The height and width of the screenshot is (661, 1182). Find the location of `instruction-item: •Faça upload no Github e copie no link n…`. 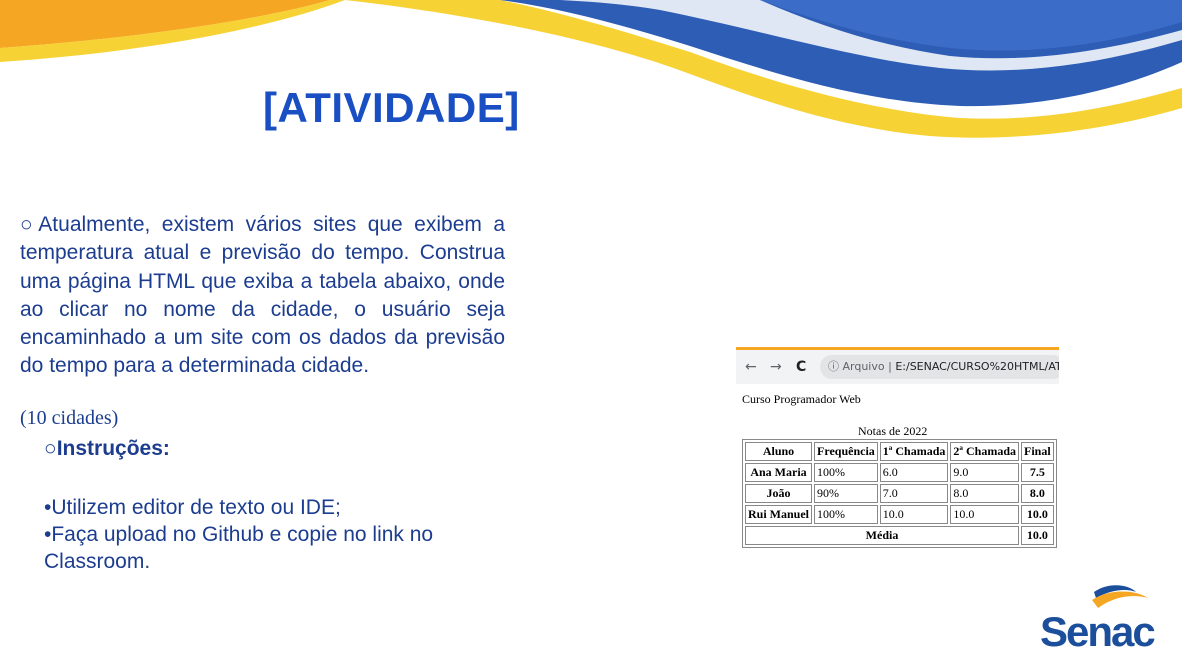

instruction-item: •Faça upload no Github e copie no link n… is located at coordinates (239, 548).